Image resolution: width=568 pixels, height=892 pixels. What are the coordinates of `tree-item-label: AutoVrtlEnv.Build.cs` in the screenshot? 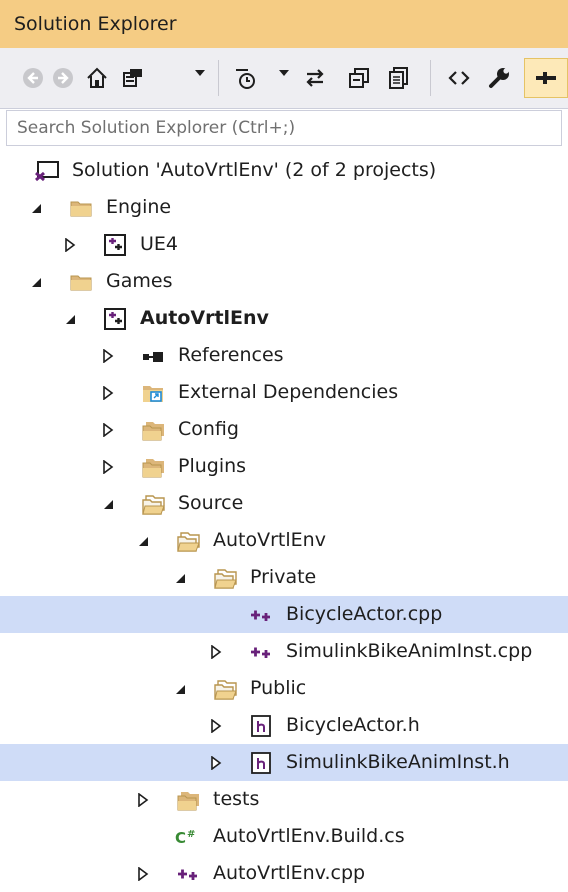 It's located at (309, 836).